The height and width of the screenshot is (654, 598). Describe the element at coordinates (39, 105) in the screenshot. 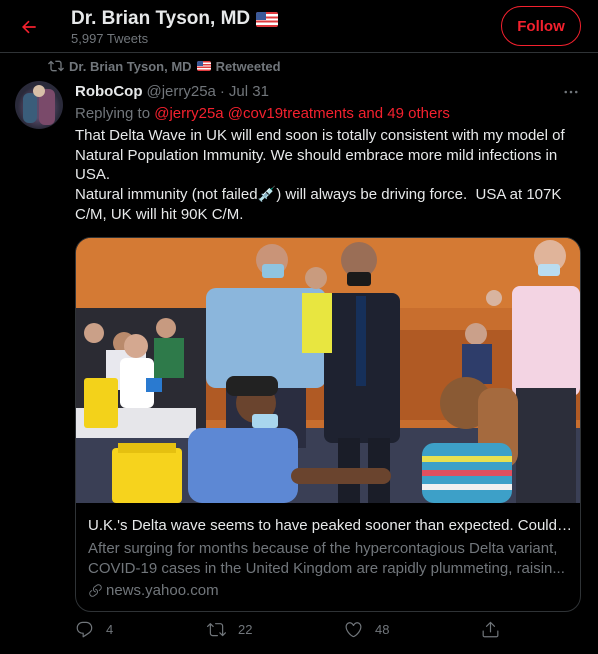

I see `avatar` at that location.